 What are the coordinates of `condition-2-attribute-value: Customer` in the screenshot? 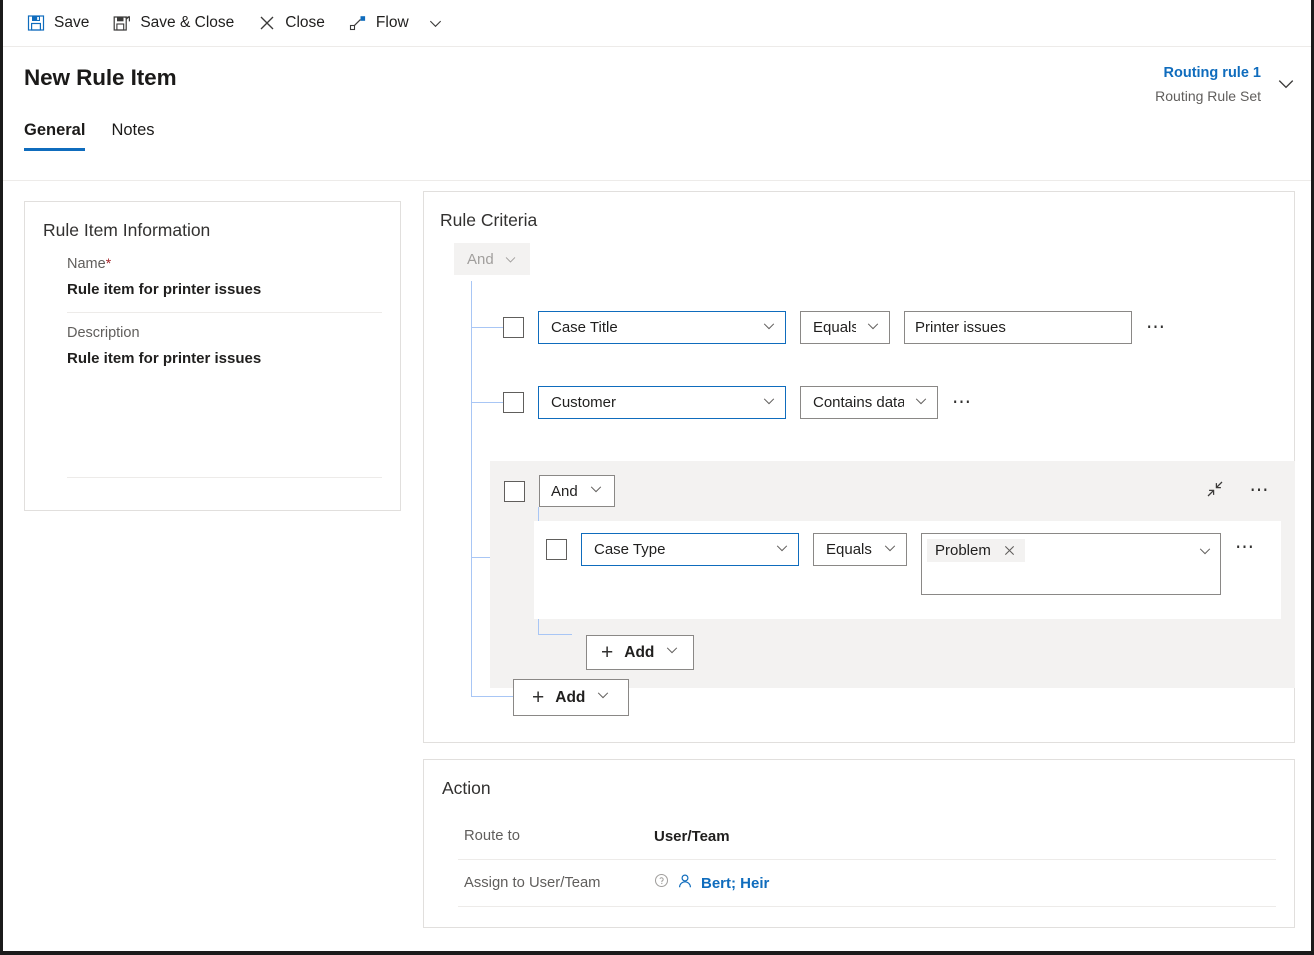 It's located at (584, 402).